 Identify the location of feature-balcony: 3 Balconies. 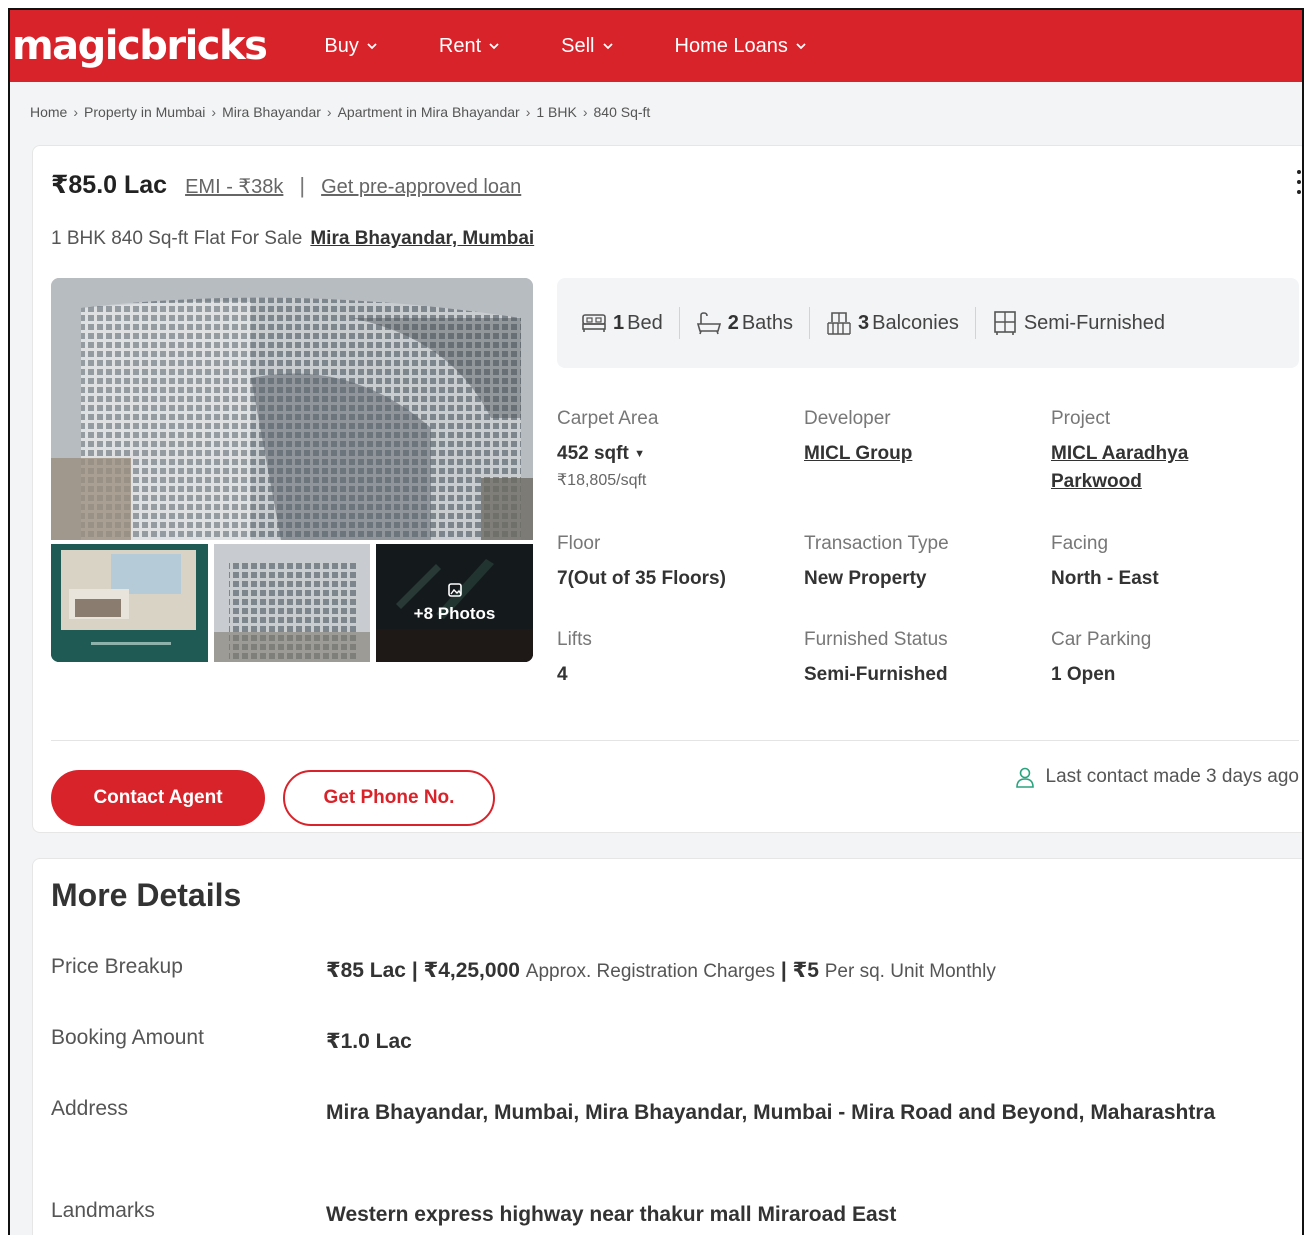
(892, 323).